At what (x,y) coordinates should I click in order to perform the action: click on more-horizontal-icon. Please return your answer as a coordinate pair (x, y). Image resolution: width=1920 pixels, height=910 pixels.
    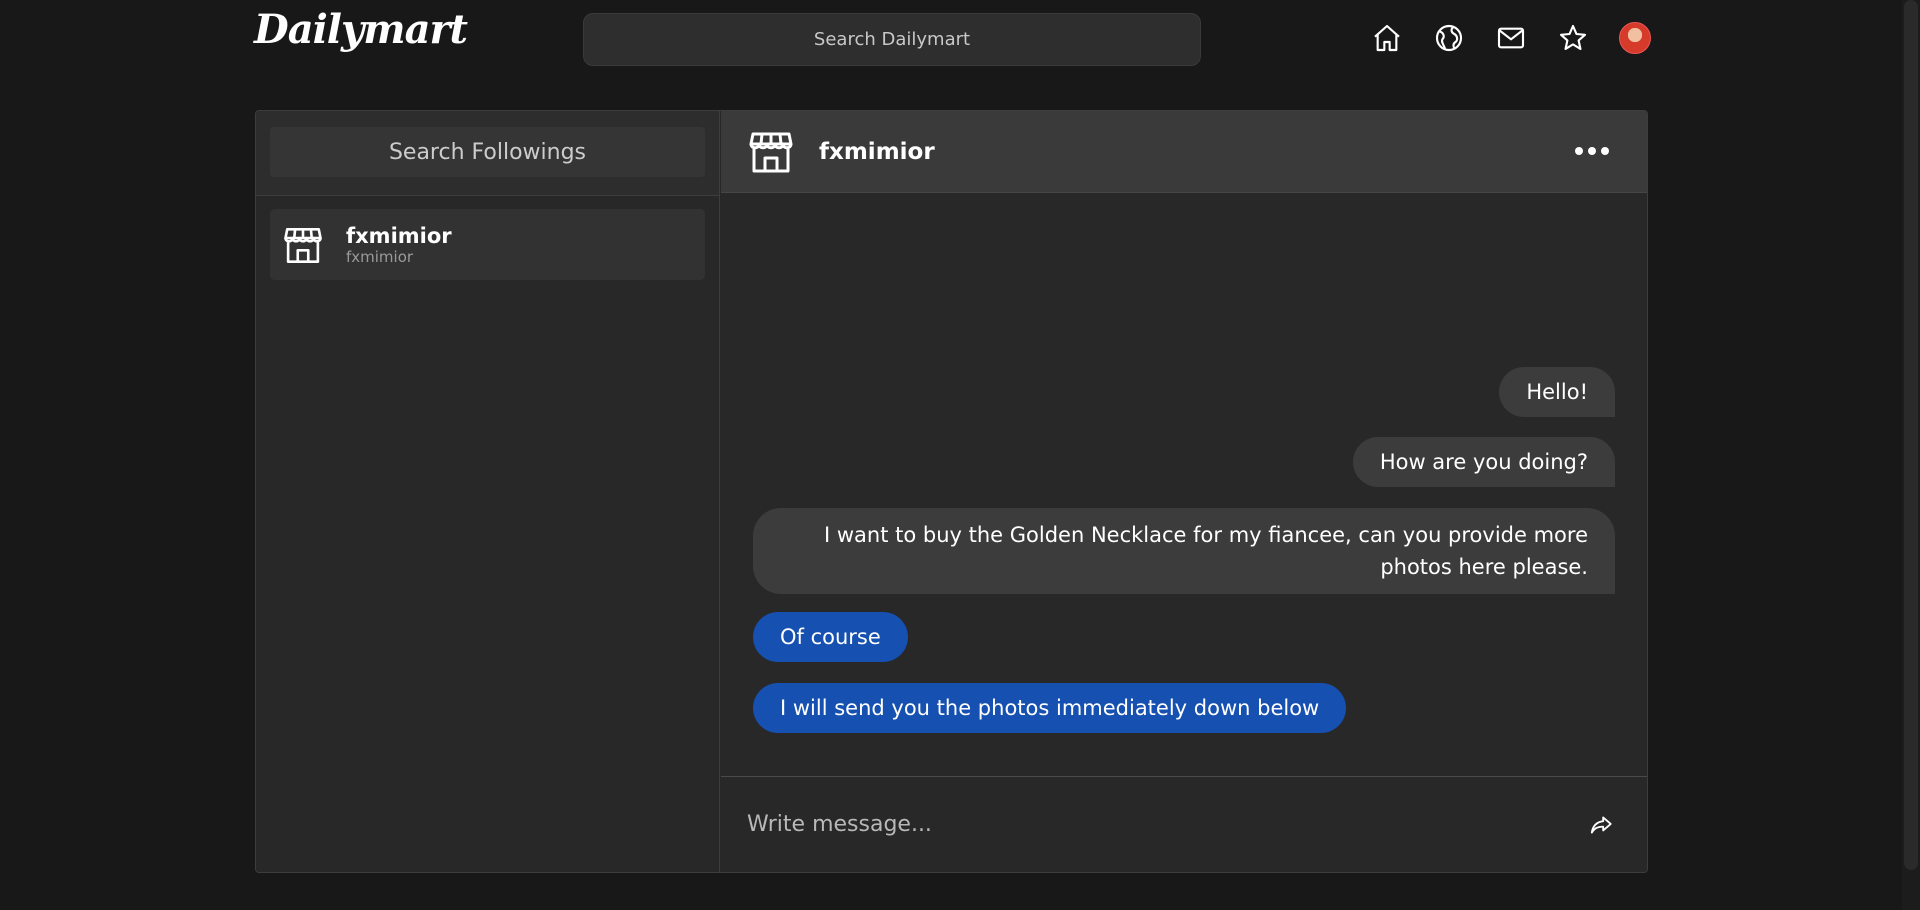
    Looking at the image, I should click on (1592, 151).